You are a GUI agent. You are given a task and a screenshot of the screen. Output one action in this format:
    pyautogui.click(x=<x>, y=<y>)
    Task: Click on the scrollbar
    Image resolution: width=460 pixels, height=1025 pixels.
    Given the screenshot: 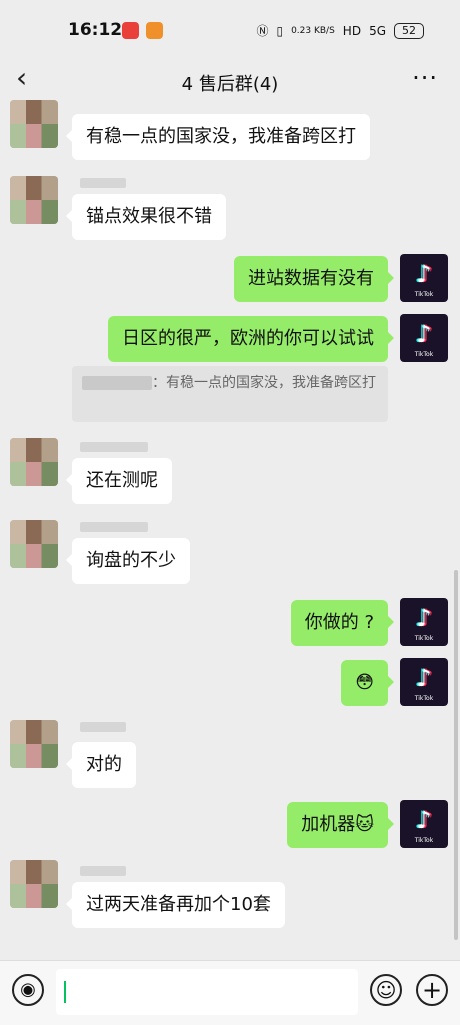 What is the action you would take?
    pyautogui.click(x=456, y=755)
    